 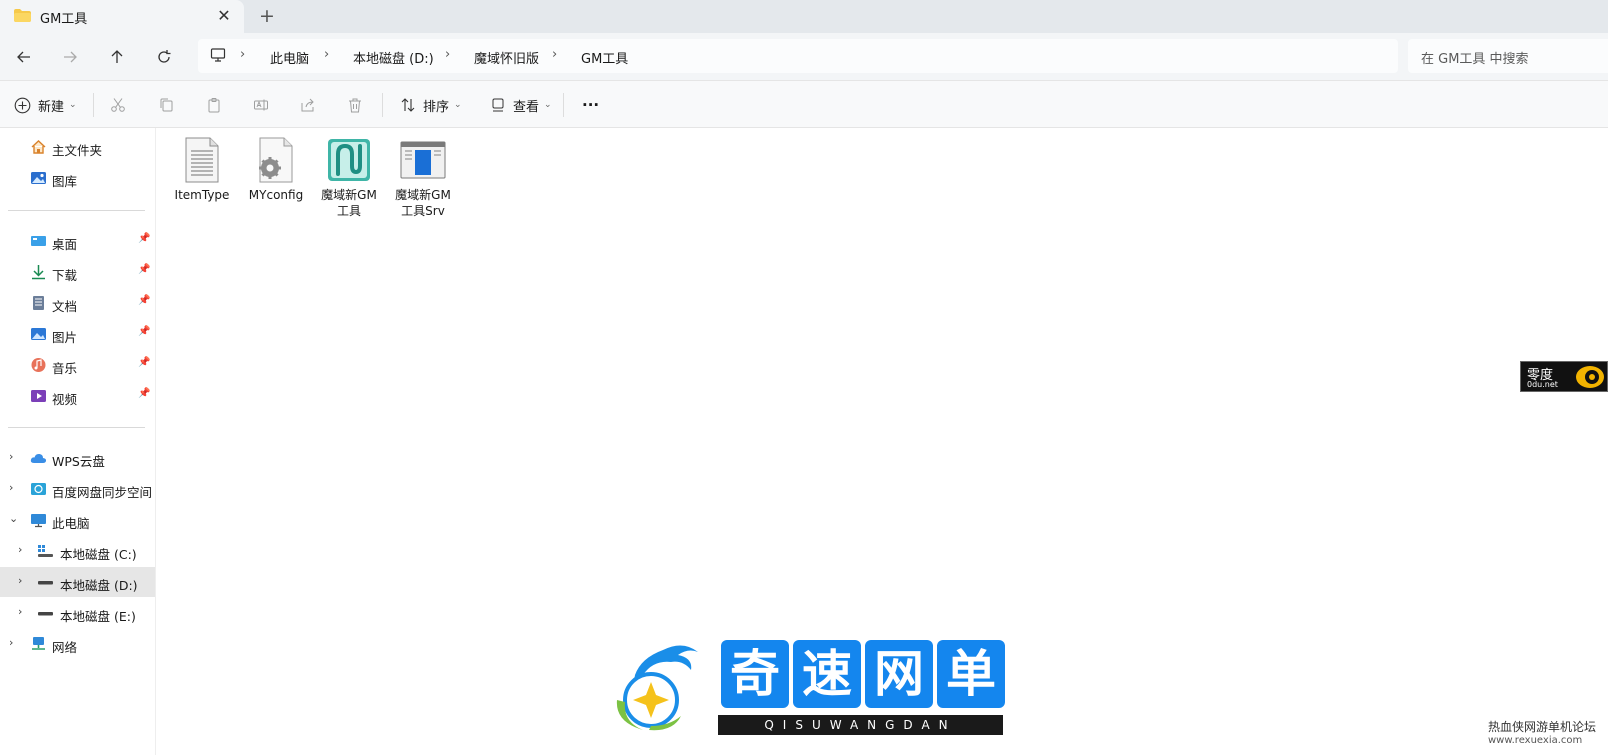 What do you see at coordinates (77, 582) in the screenshot?
I see `sidebar-item-drive-d: › 本地磁盘 (D:)` at bounding box center [77, 582].